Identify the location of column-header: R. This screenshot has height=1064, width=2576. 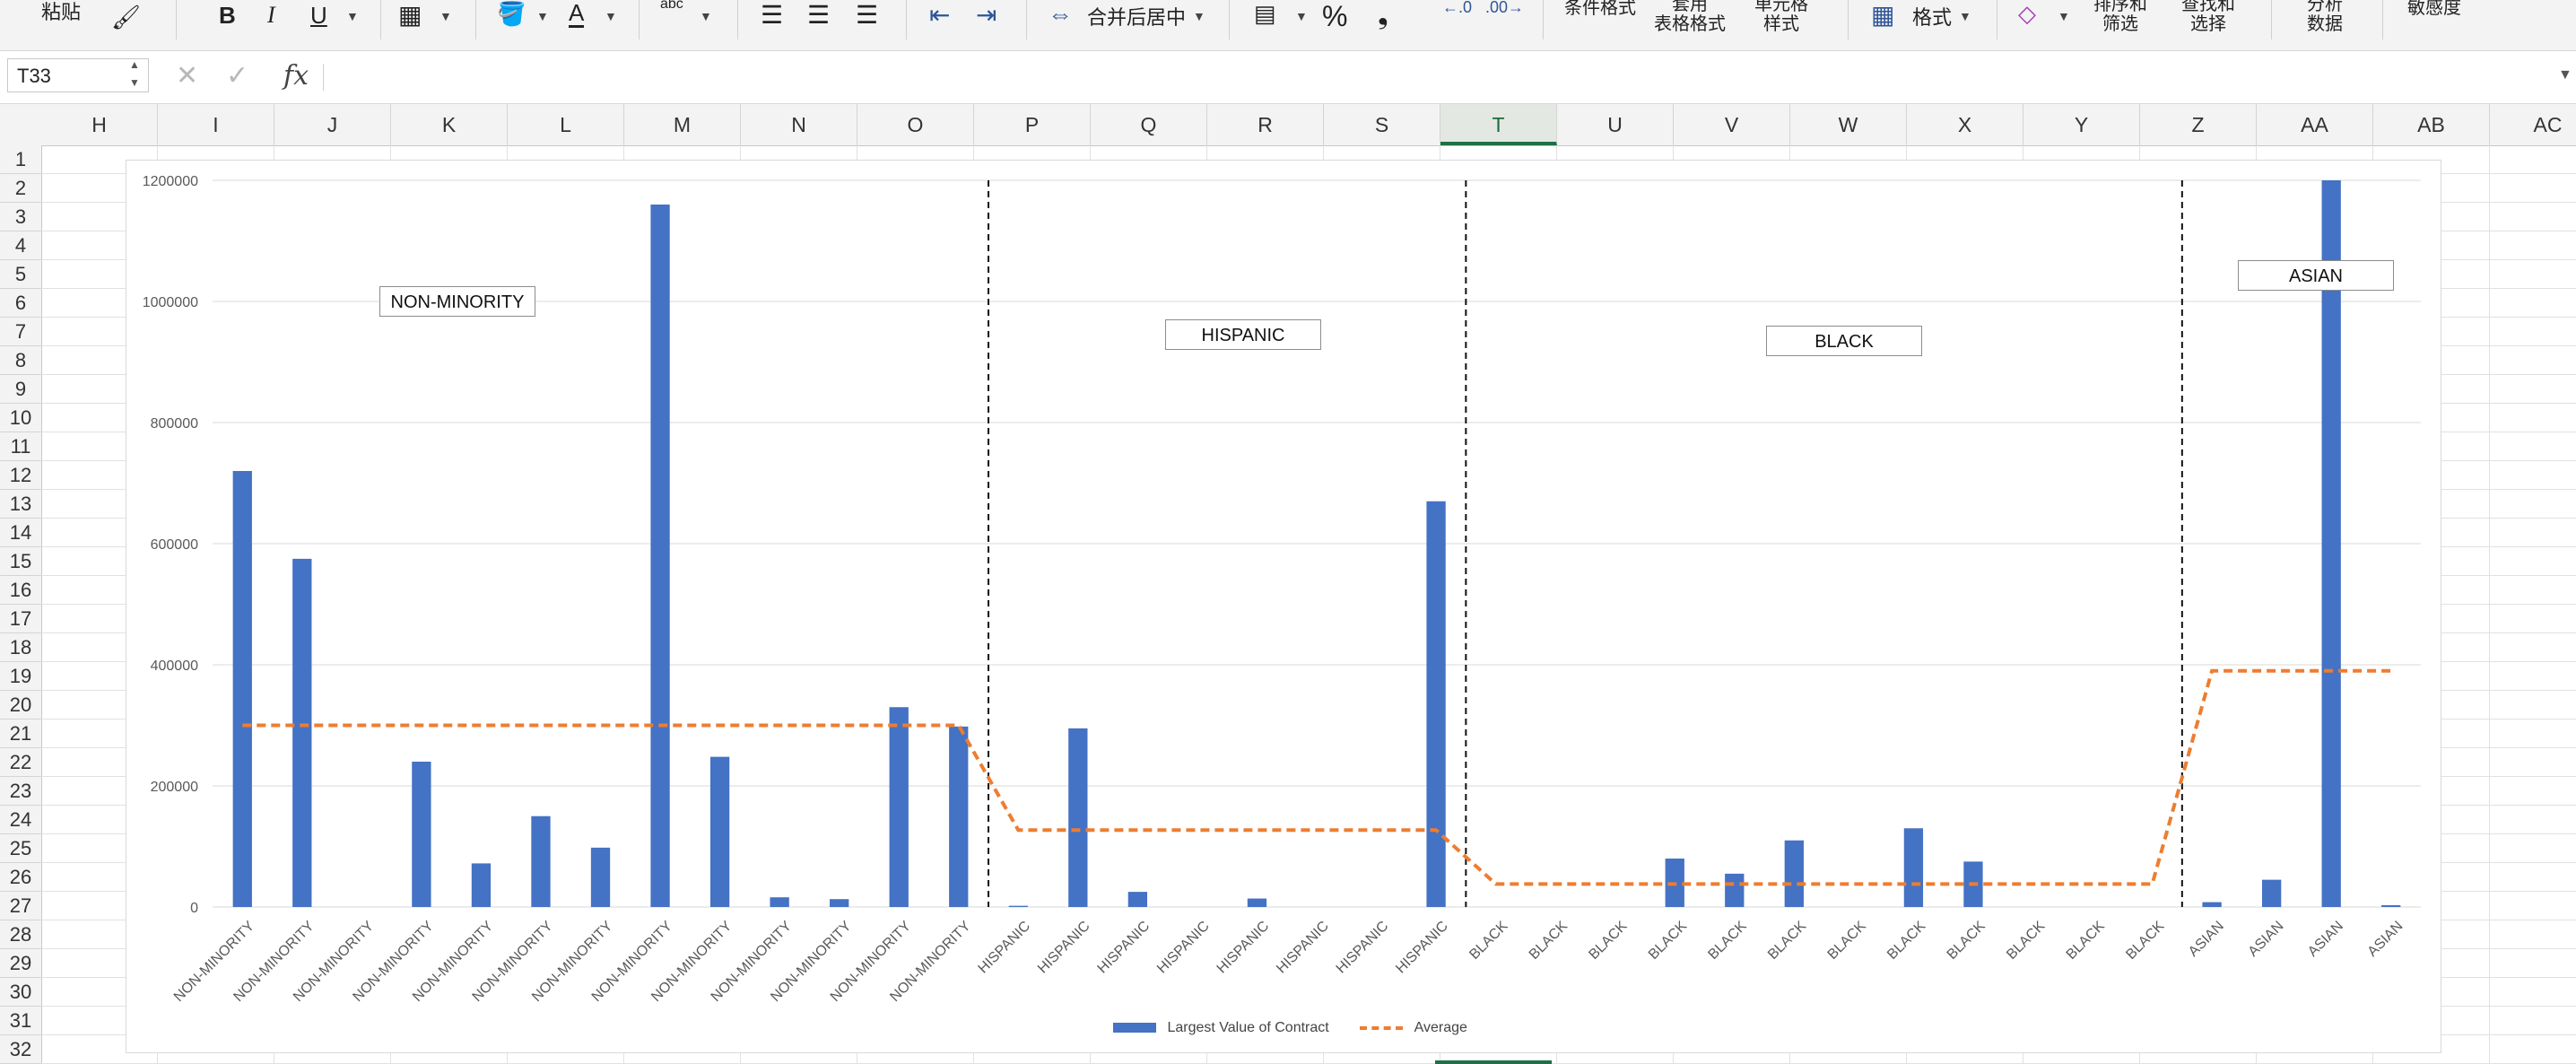
(1265, 124).